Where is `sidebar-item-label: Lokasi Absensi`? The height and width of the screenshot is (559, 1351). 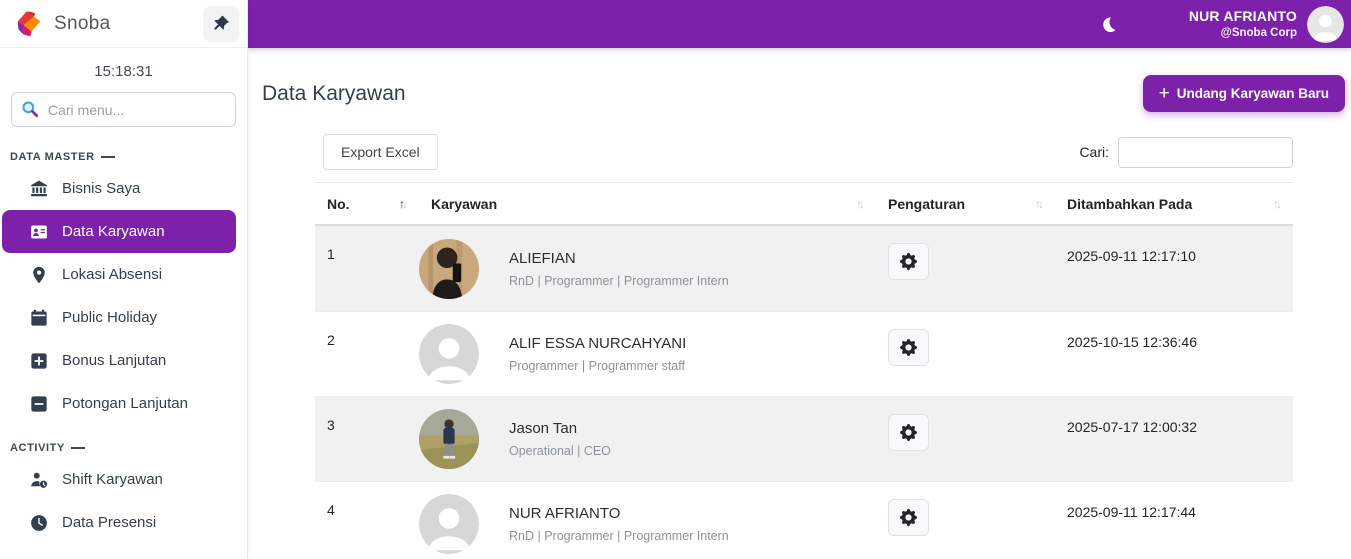
sidebar-item-label: Lokasi Absensi is located at coordinates (112, 274).